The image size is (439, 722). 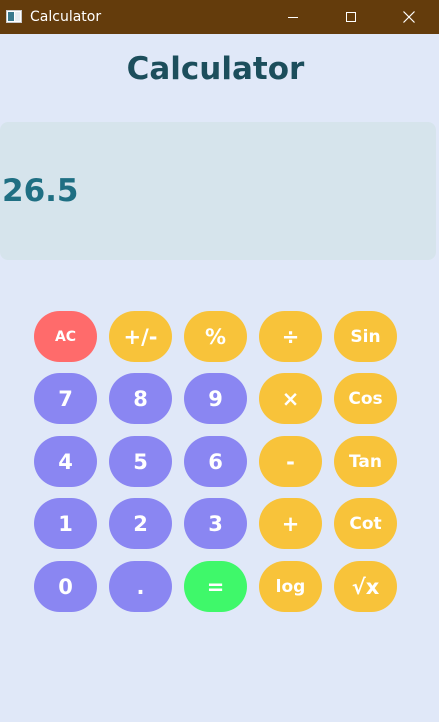 What do you see at coordinates (140, 586) in the screenshot?
I see `decimal-button: .` at bounding box center [140, 586].